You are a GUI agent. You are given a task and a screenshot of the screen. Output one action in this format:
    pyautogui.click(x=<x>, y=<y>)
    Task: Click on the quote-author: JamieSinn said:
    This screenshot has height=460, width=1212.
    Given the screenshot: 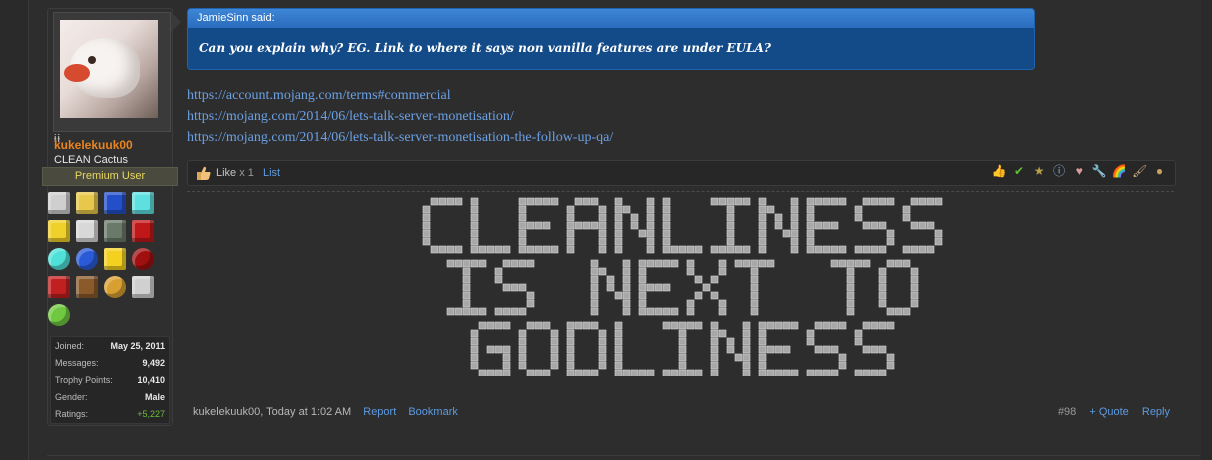 What is the action you would take?
    pyautogui.click(x=611, y=18)
    